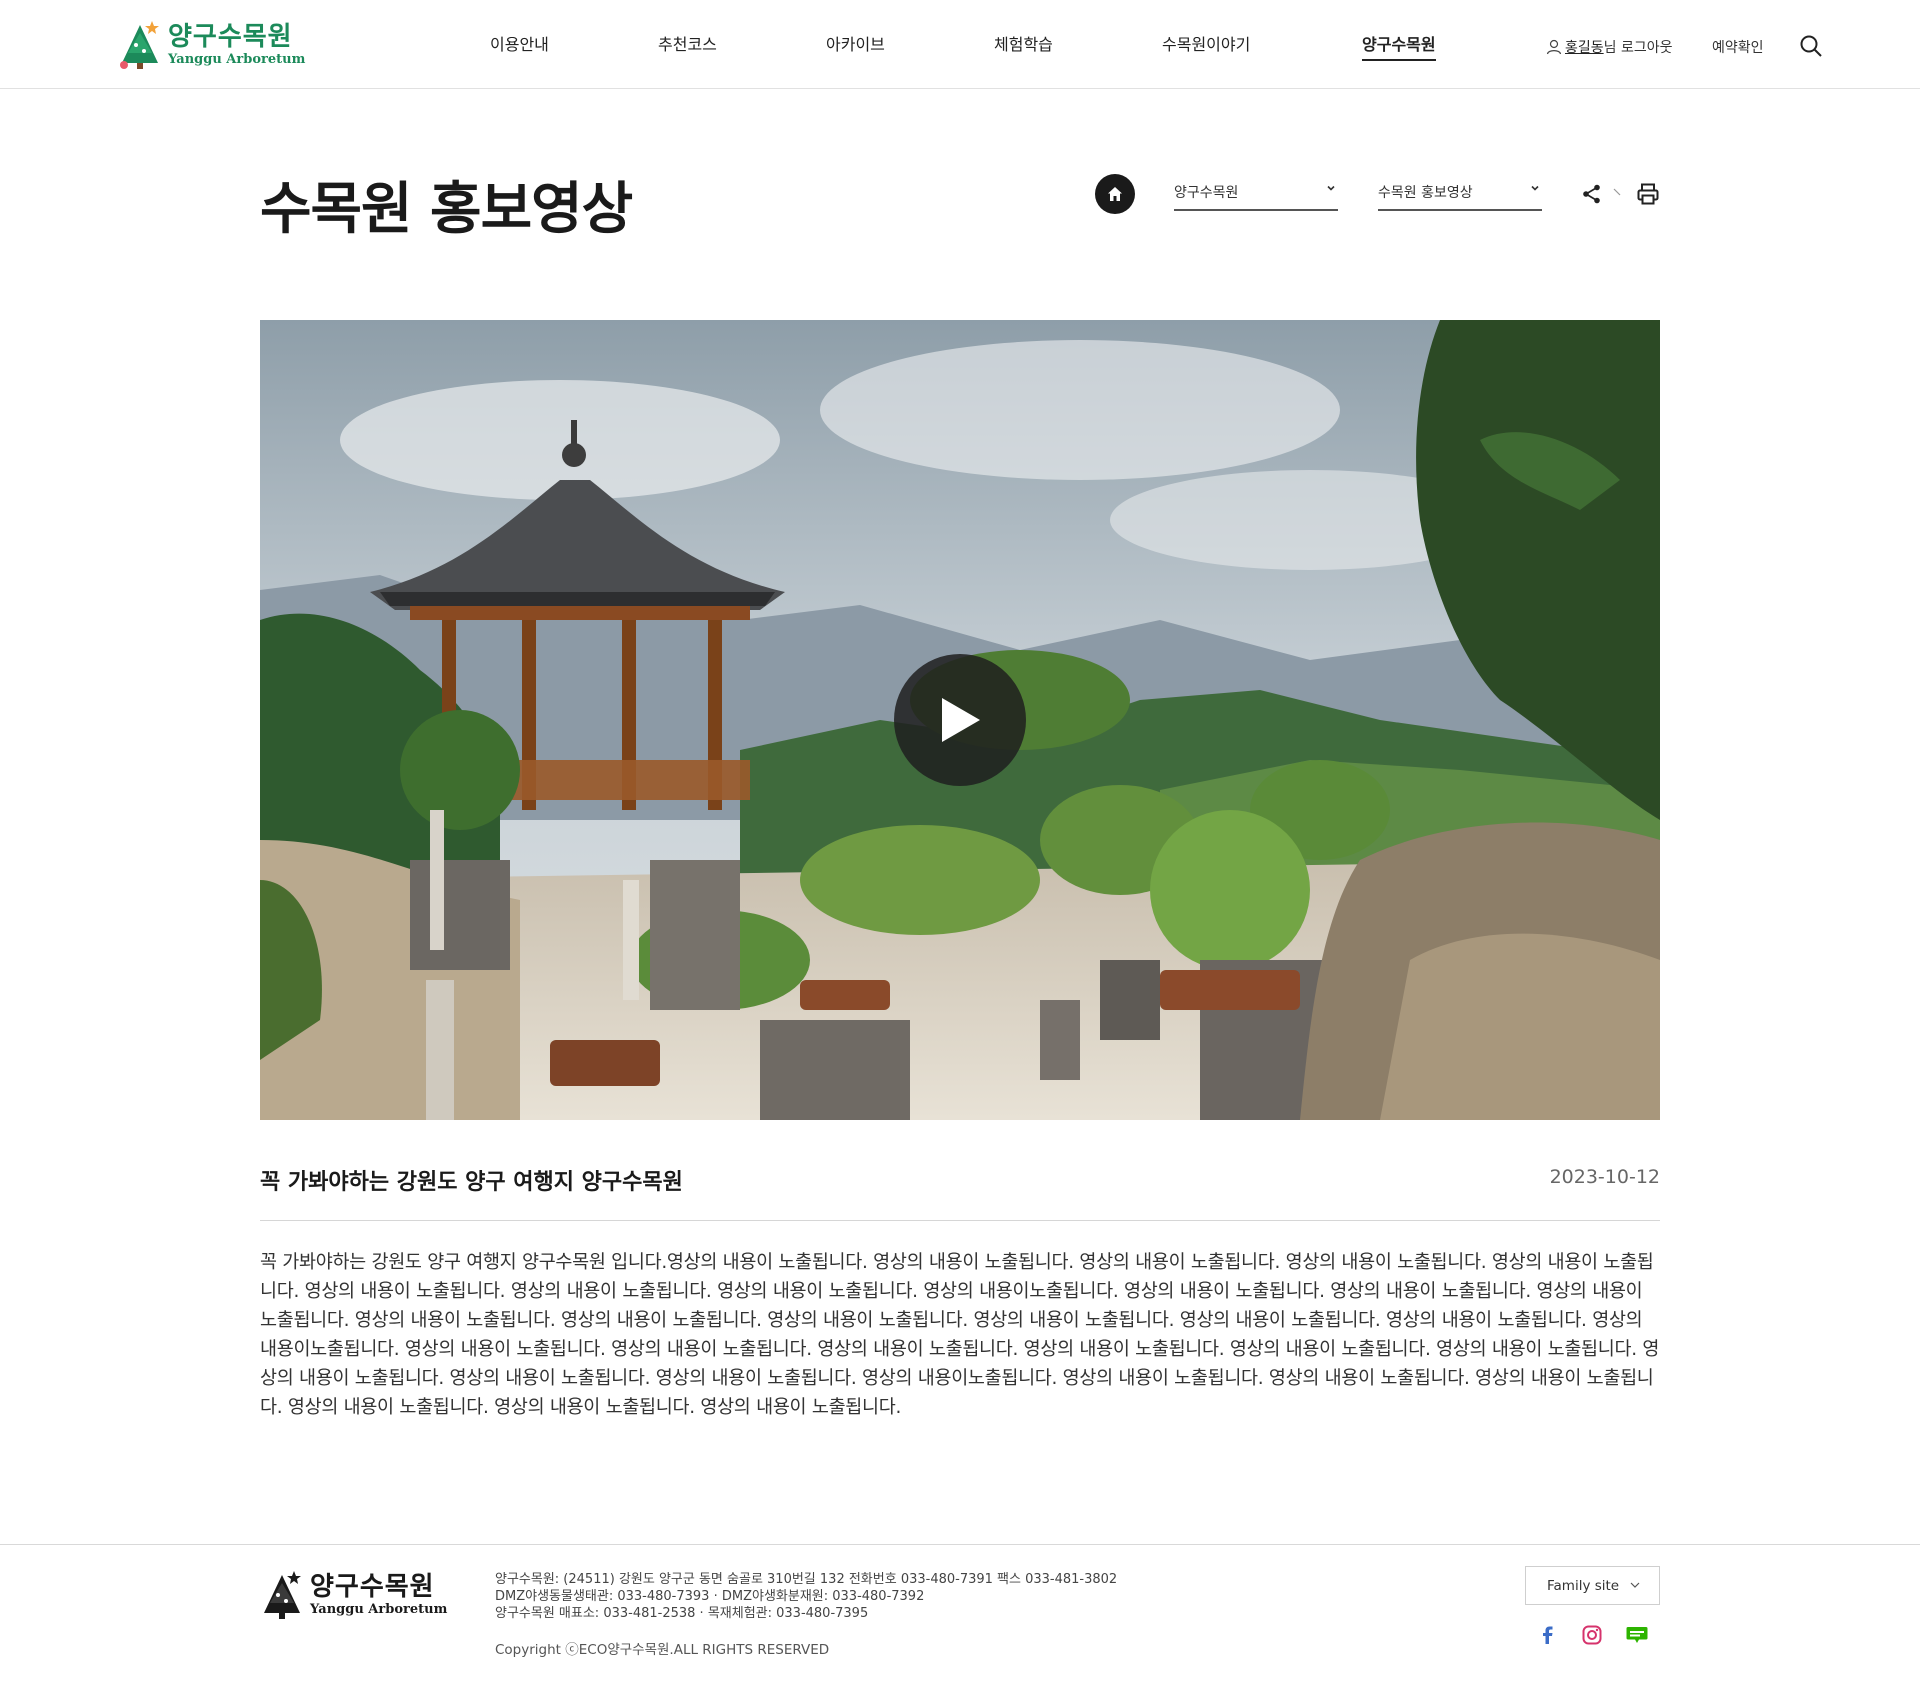 Image resolution: width=1920 pixels, height=1700 pixels. Describe the element at coordinates (237, 59) in the screenshot. I see `logo-english-text: Yanggu Arboretum` at that location.